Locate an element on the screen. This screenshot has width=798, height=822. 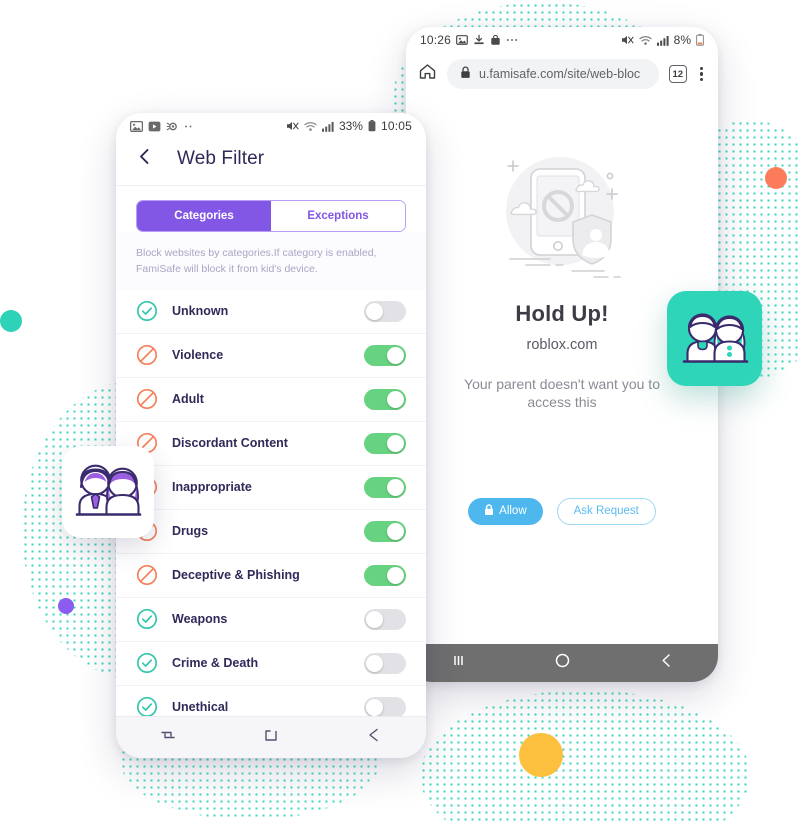
battery-percent: 33% is located at coordinates (350, 126).